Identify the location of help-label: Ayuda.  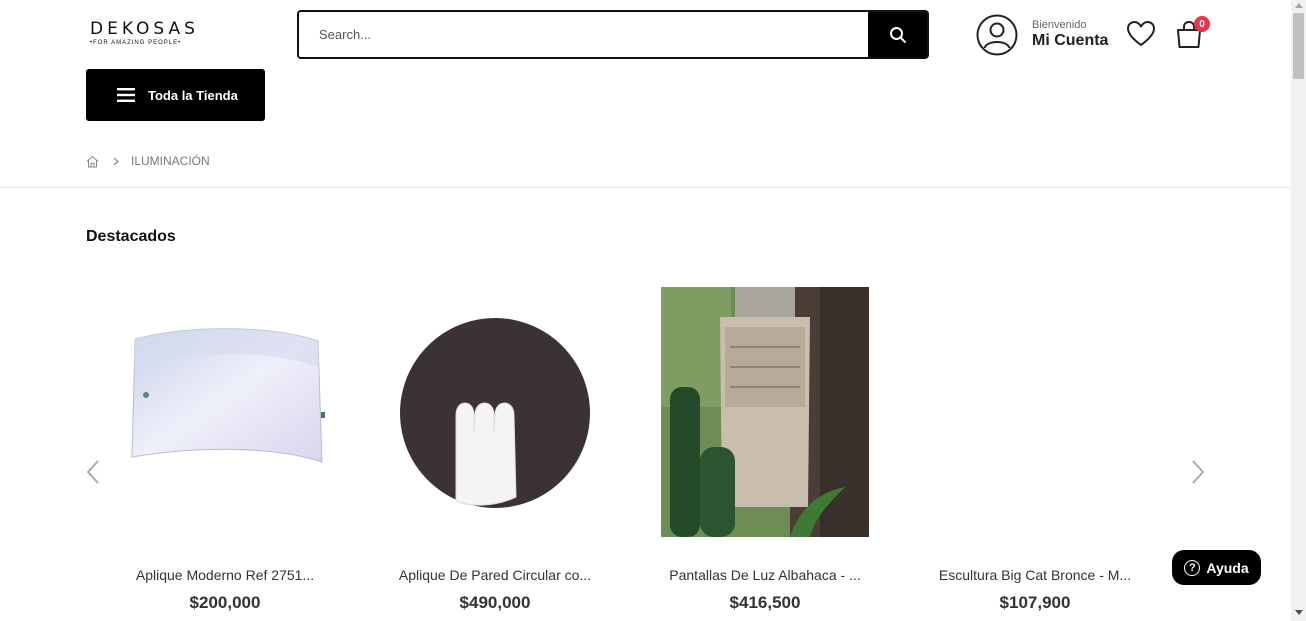
(1227, 567).